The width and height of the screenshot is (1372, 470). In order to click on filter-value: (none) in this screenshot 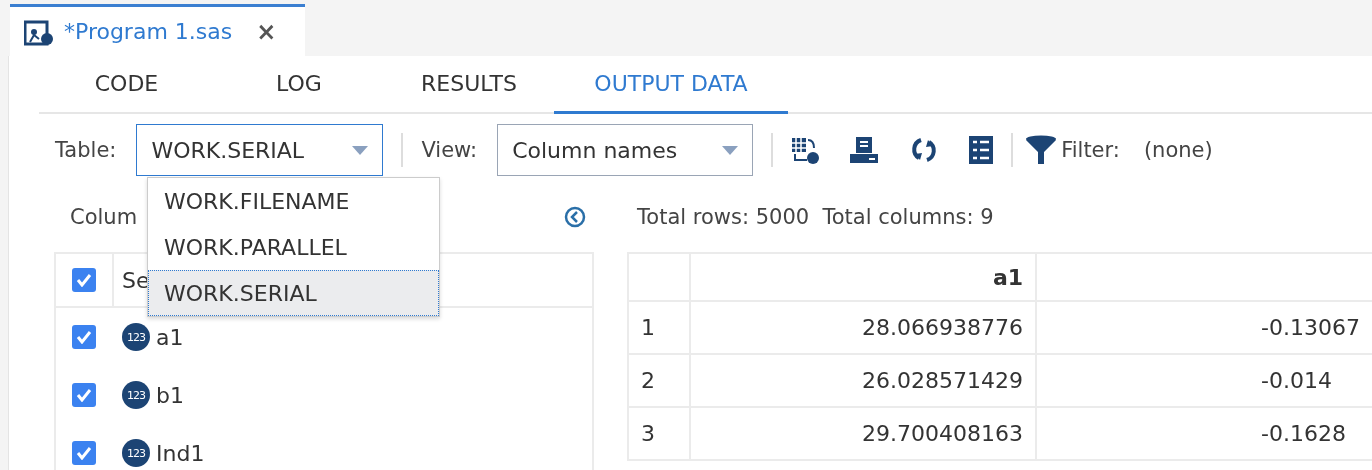, I will do `click(1178, 150)`.